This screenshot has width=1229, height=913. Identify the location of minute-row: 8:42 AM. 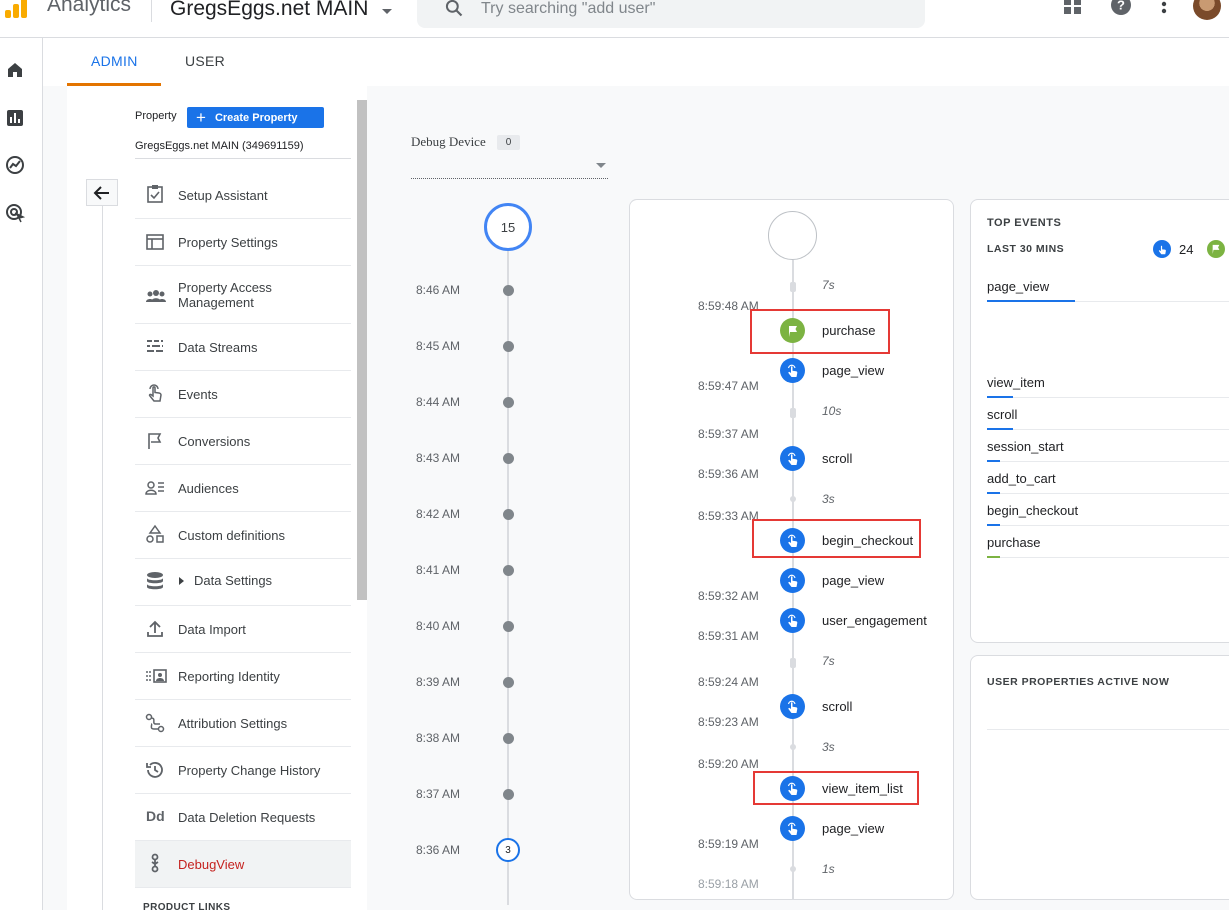
(495, 515).